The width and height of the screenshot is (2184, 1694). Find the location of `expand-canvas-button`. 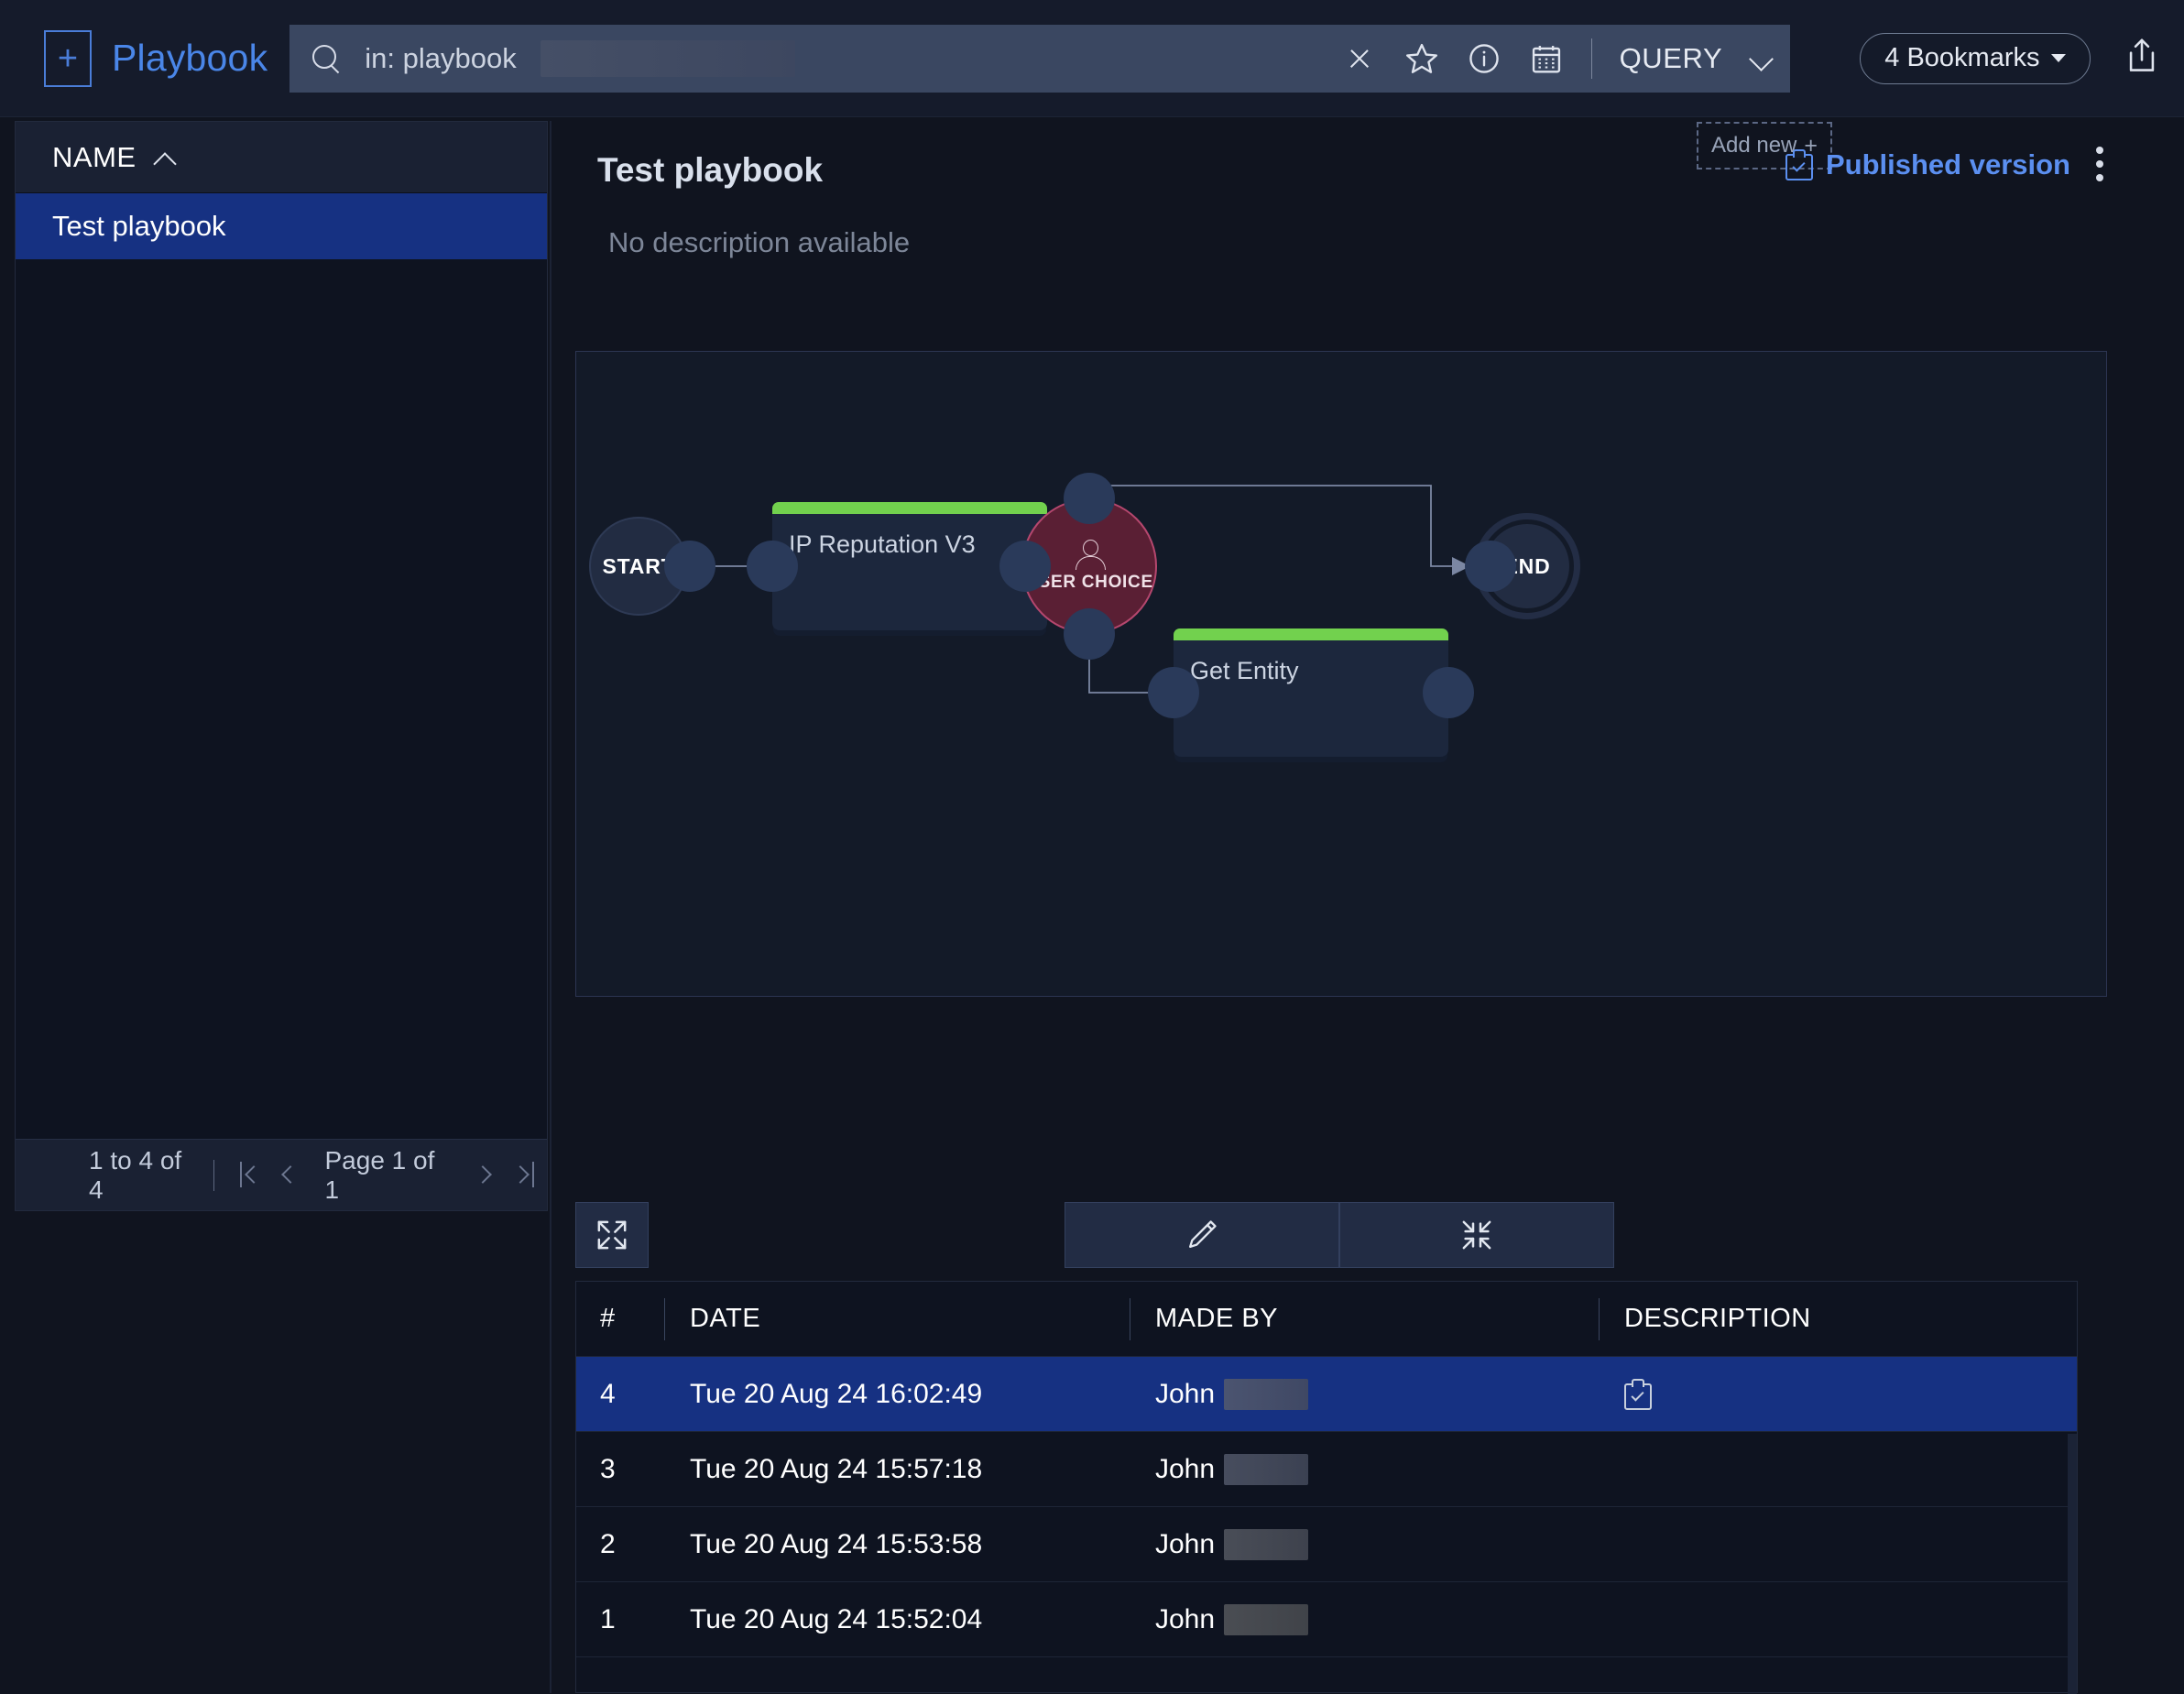

expand-canvas-button is located at coordinates (612, 1235).